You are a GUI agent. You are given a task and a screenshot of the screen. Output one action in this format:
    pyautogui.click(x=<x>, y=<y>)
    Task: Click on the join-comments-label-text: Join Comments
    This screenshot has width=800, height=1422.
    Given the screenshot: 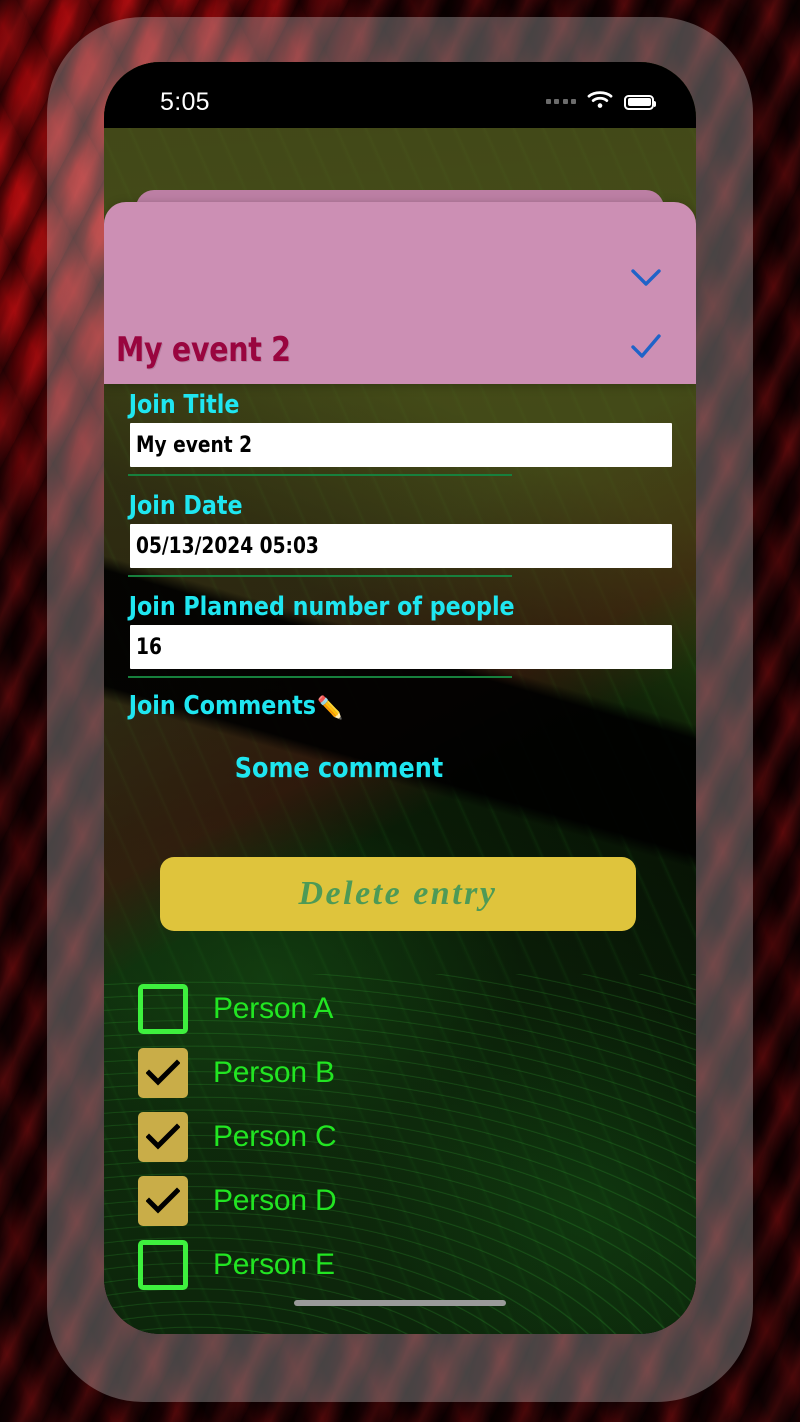 What is the action you would take?
    pyautogui.click(x=222, y=706)
    